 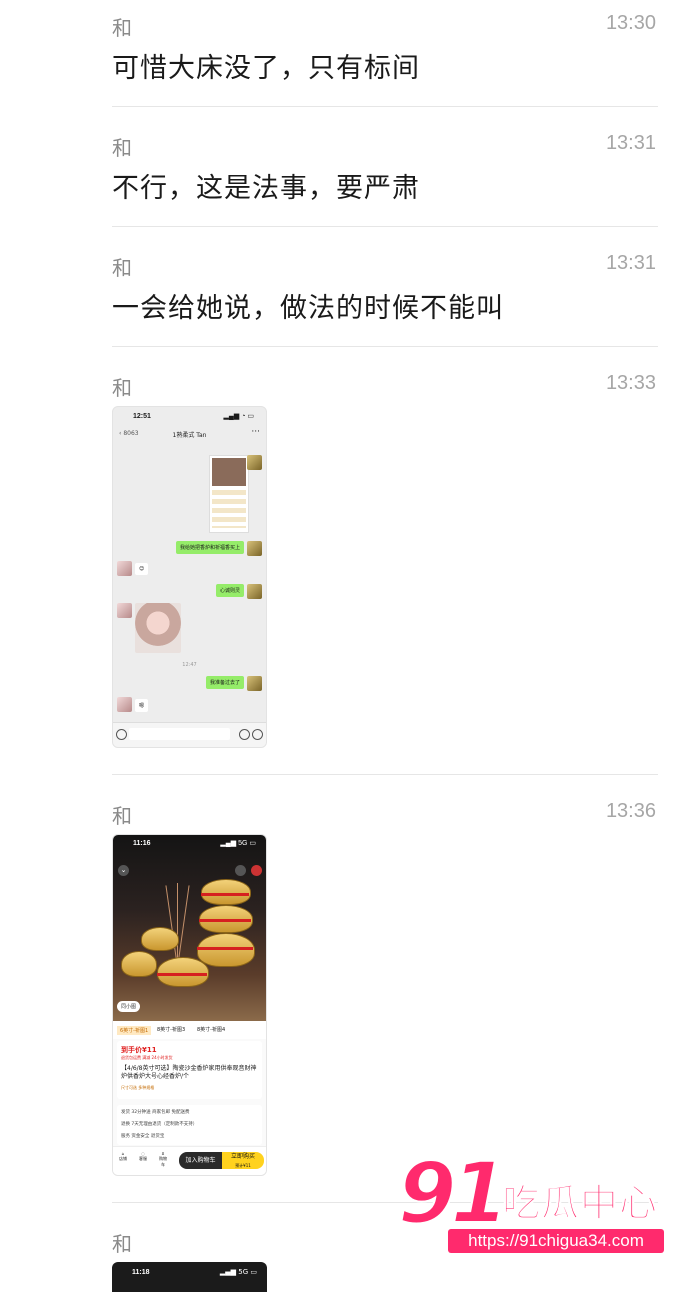 What do you see at coordinates (243, 1165) in the screenshot?
I see `buy-sublabel: 预计¥11` at bounding box center [243, 1165].